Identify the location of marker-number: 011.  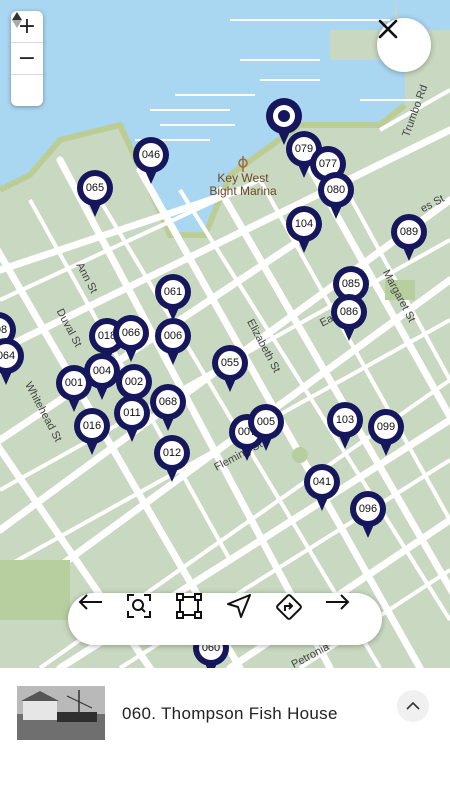
(132, 413).